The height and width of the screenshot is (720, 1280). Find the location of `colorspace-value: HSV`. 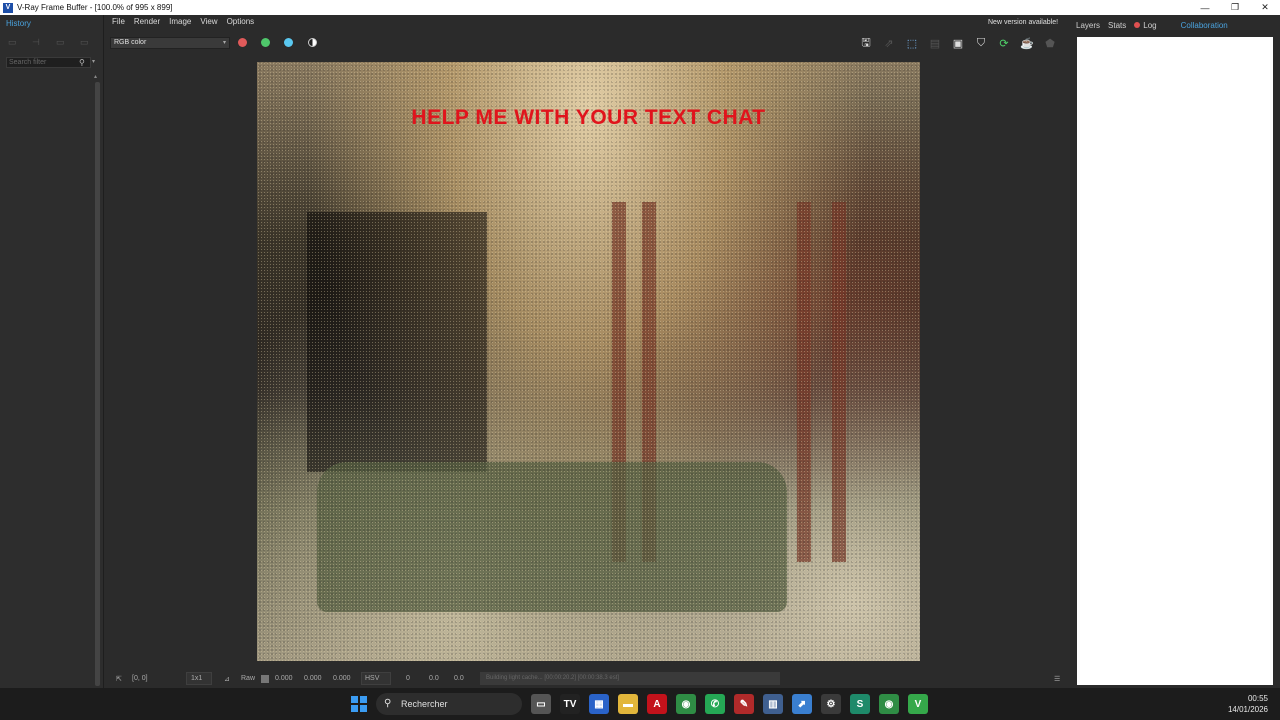

colorspace-value: HSV is located at coordinates (372, 678).